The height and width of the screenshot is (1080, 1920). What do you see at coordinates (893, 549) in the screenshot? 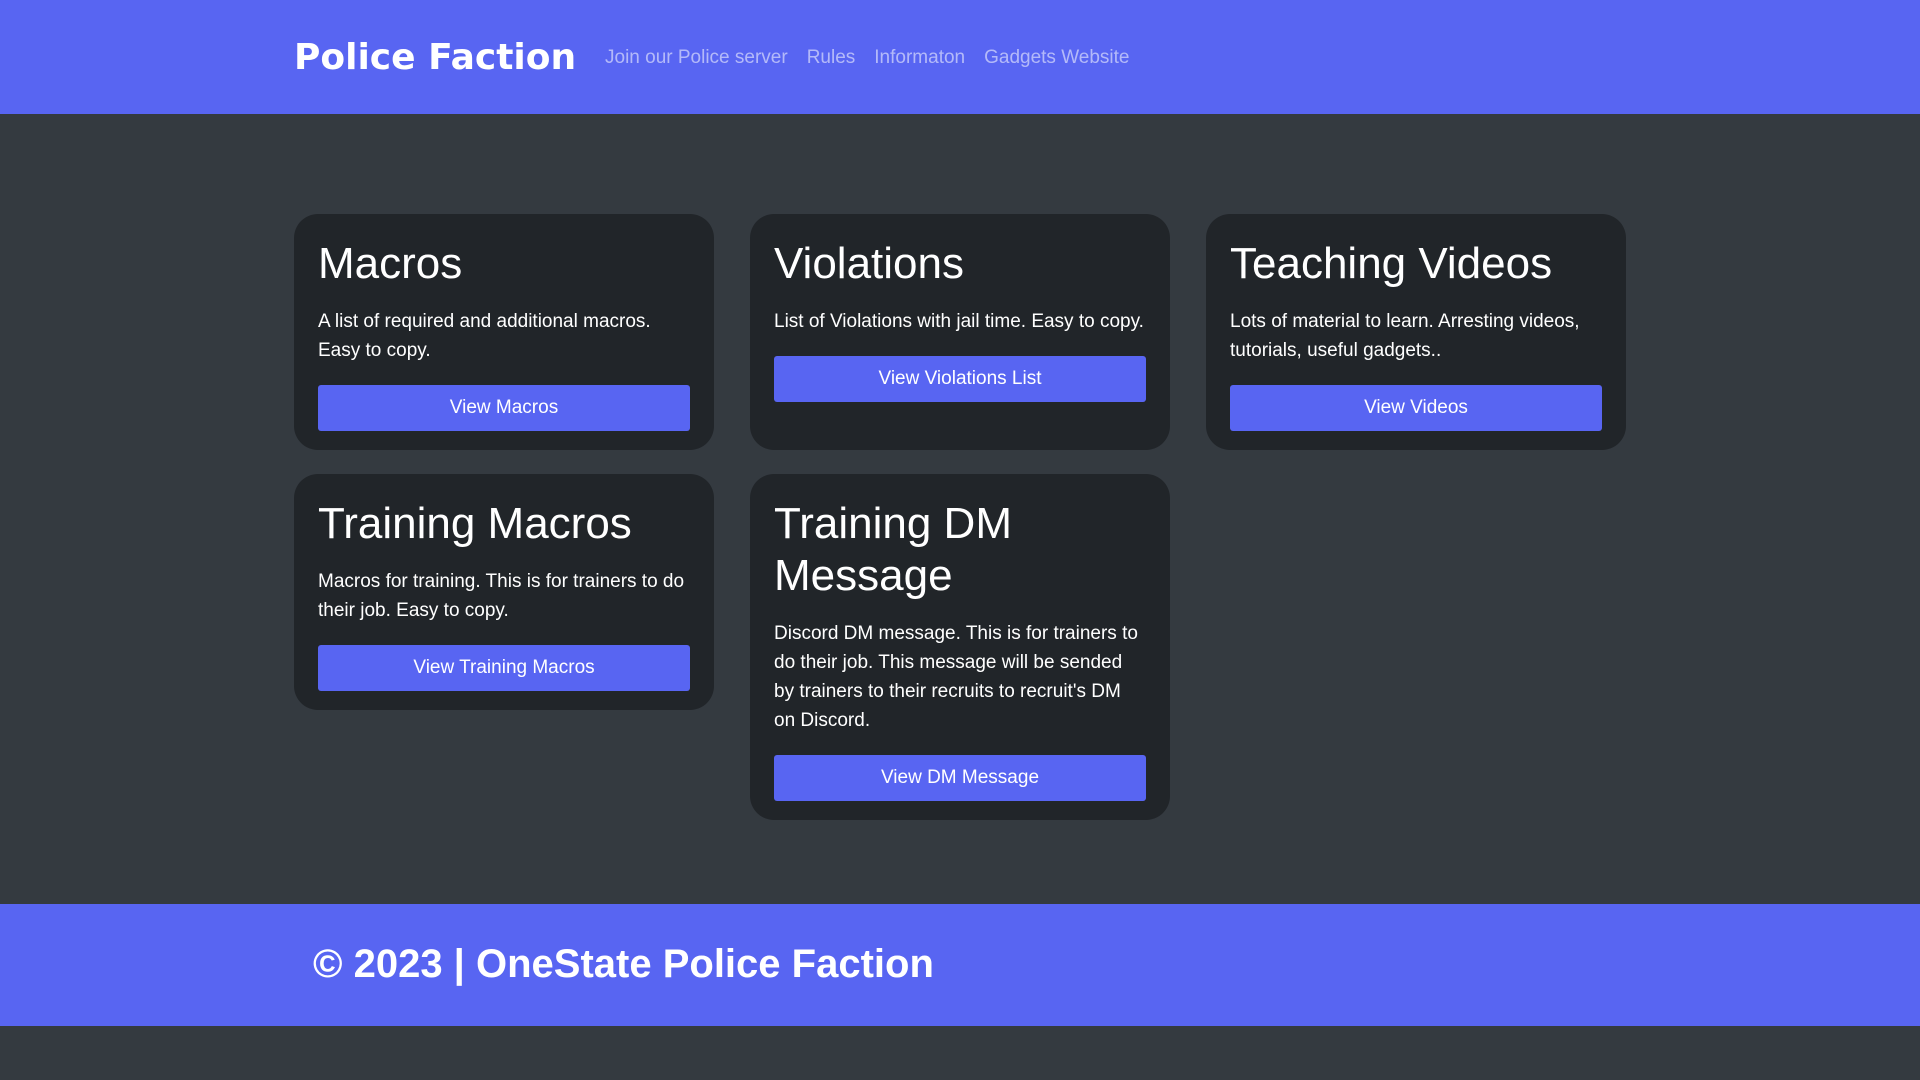
I see `card-title: Training DM Message` at bounding box center [893, 549].